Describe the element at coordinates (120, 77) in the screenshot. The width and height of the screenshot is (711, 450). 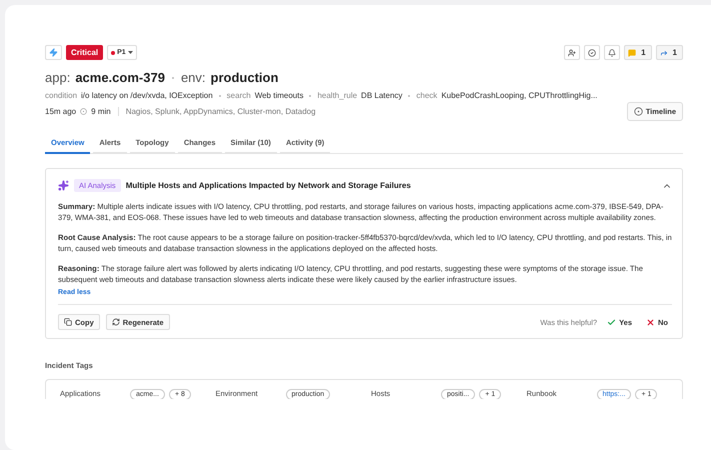
I see `title-value: acme.com-379` at that location.